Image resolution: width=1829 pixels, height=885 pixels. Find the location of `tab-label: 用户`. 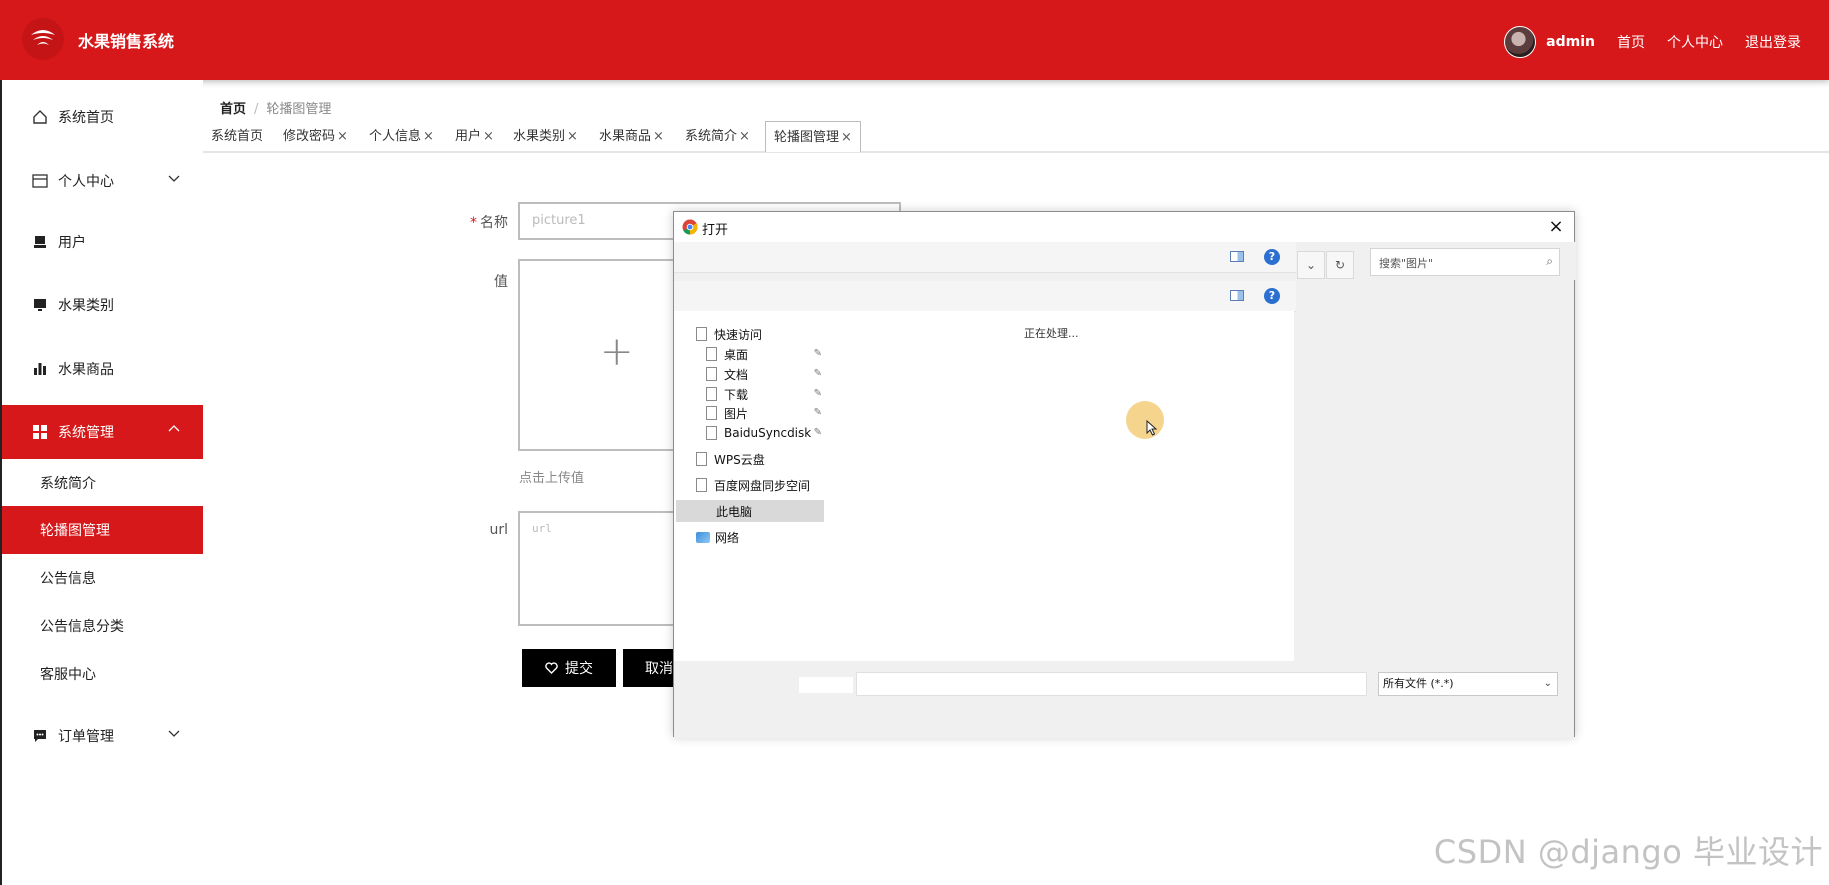

tab-label: 用户 is located at coordinates (468, 136).